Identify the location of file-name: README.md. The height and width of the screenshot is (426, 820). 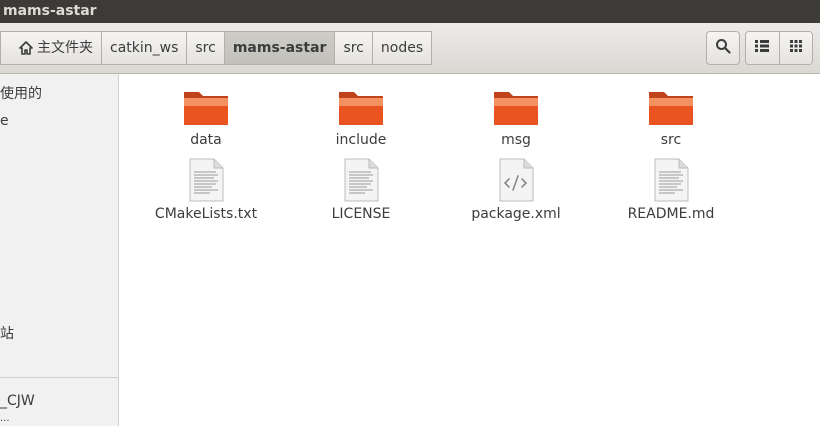
(671, 214).